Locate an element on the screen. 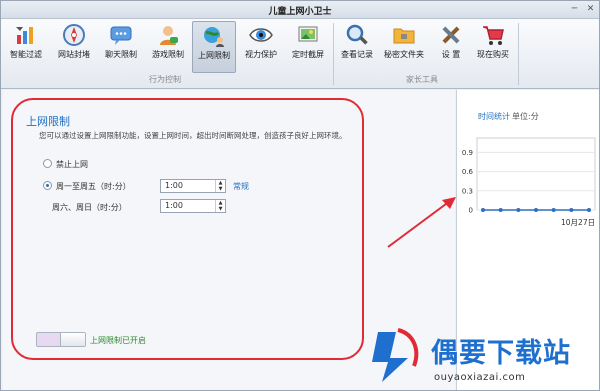 The width and height of the screenshot is (600, 391). radio-button is located at coordinates (47, 163).